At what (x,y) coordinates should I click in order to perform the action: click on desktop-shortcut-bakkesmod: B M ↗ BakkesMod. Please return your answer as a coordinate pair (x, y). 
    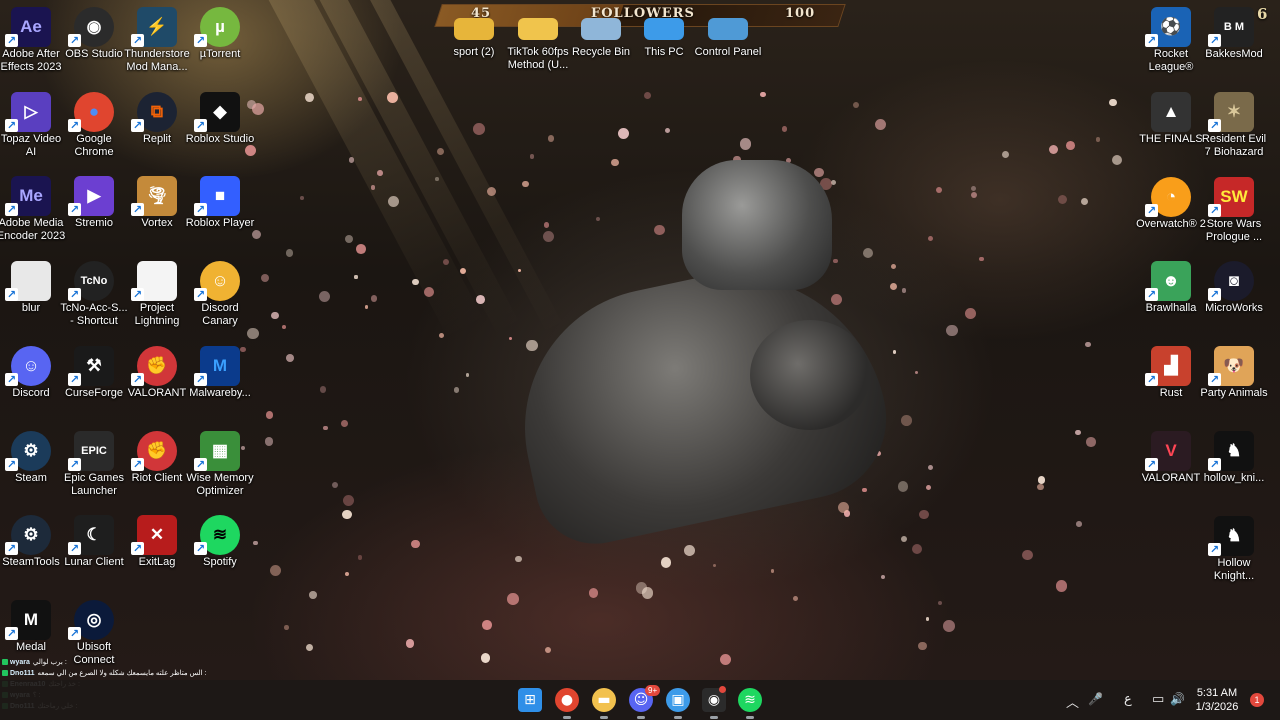
    Looking at the image, I should click on (1234, 44).